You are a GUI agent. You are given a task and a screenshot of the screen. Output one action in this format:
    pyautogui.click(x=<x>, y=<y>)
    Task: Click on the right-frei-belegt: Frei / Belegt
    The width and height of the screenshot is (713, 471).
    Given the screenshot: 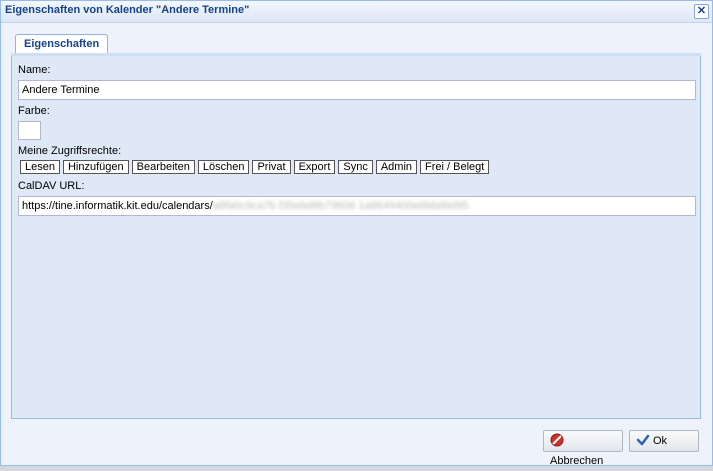 What is the action you would take?
    pyautogui.click(x=455, y=167)
    